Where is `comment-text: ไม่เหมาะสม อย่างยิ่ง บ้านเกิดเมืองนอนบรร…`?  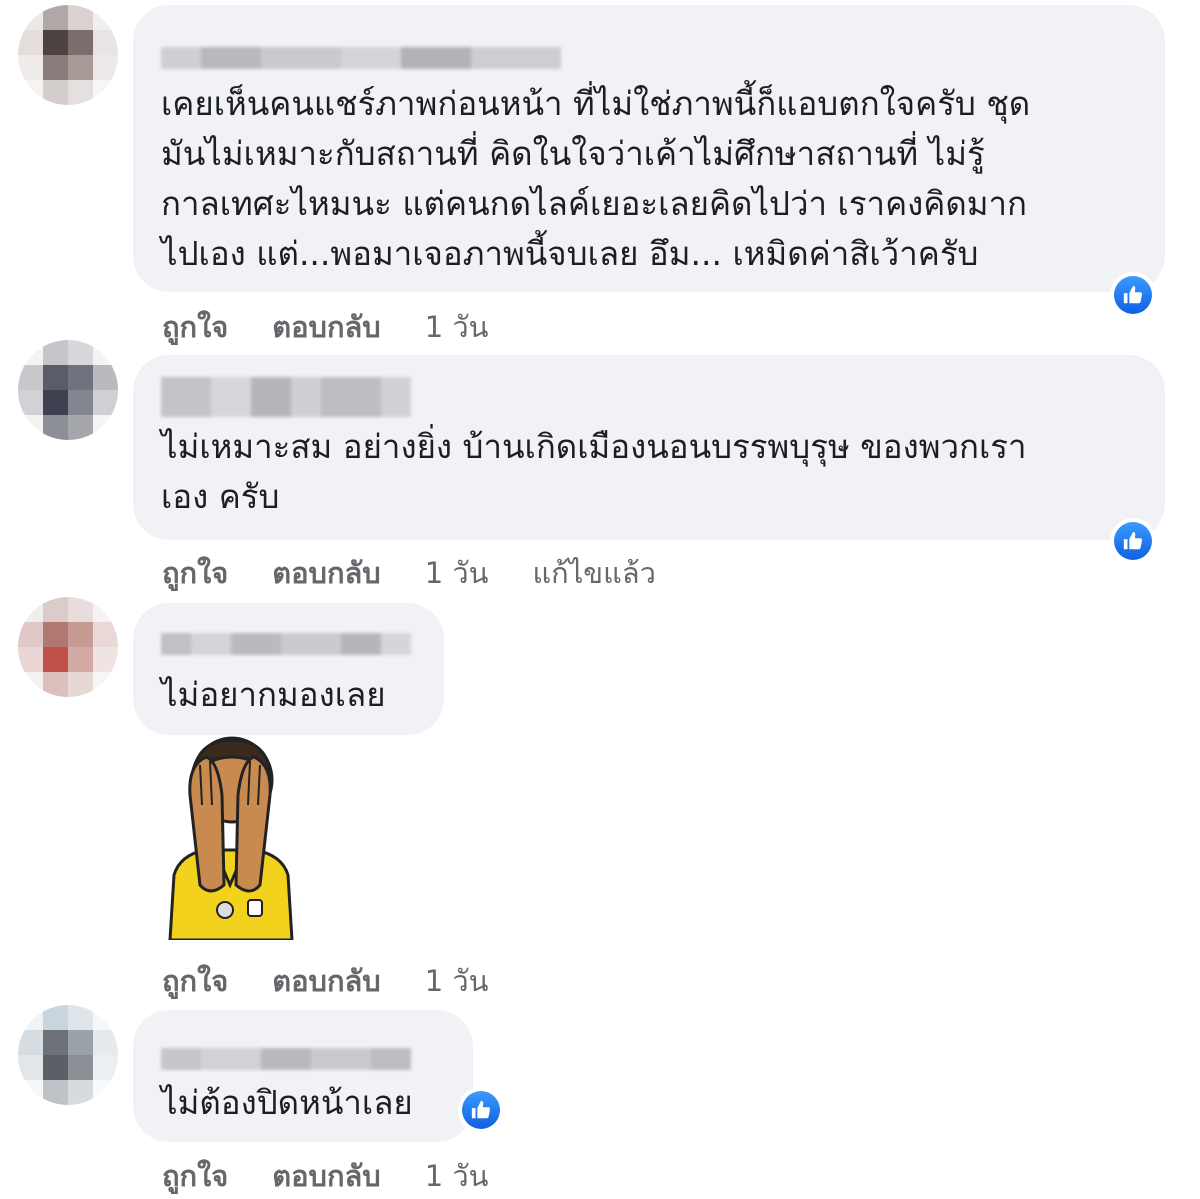 comment-text: ไม่เหมาะสม อย่างยิ่ง บ้านเกิดเมืองนอนบรร… is located at coordinates (594, 471).